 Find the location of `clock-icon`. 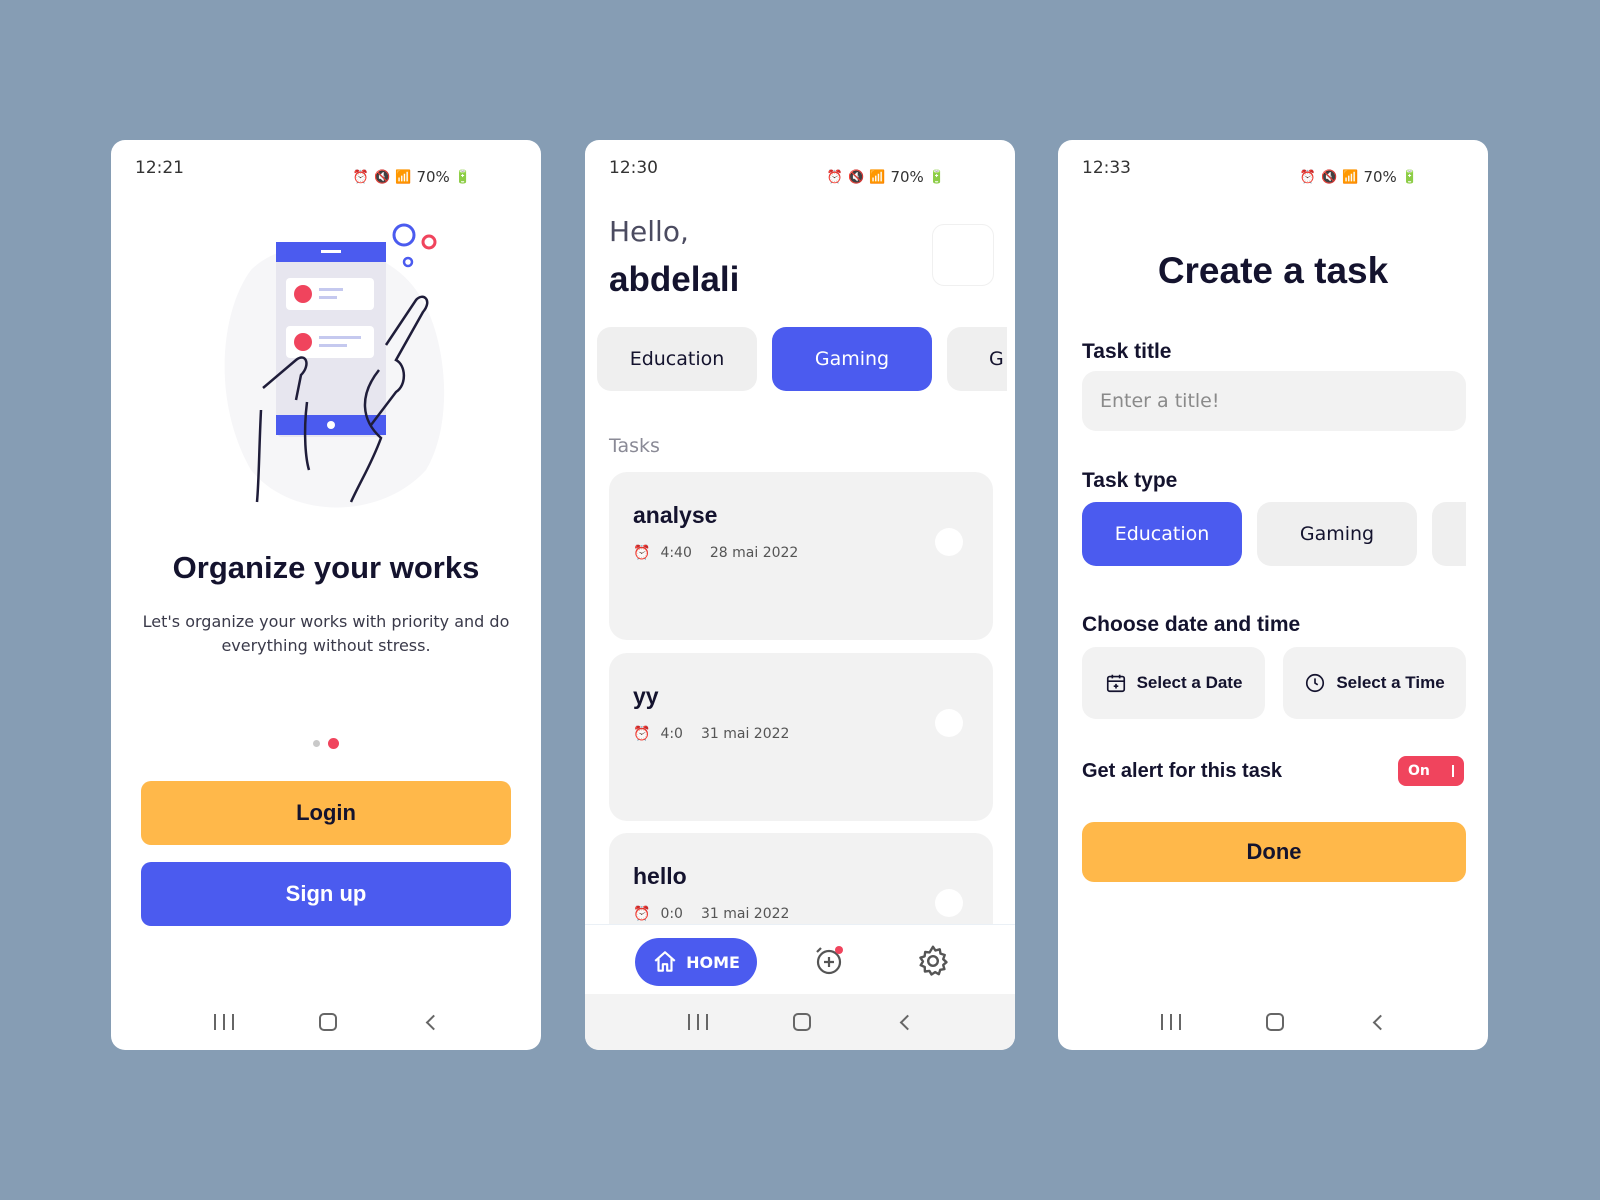

clock-icon is located at coordinates (1315, 683).